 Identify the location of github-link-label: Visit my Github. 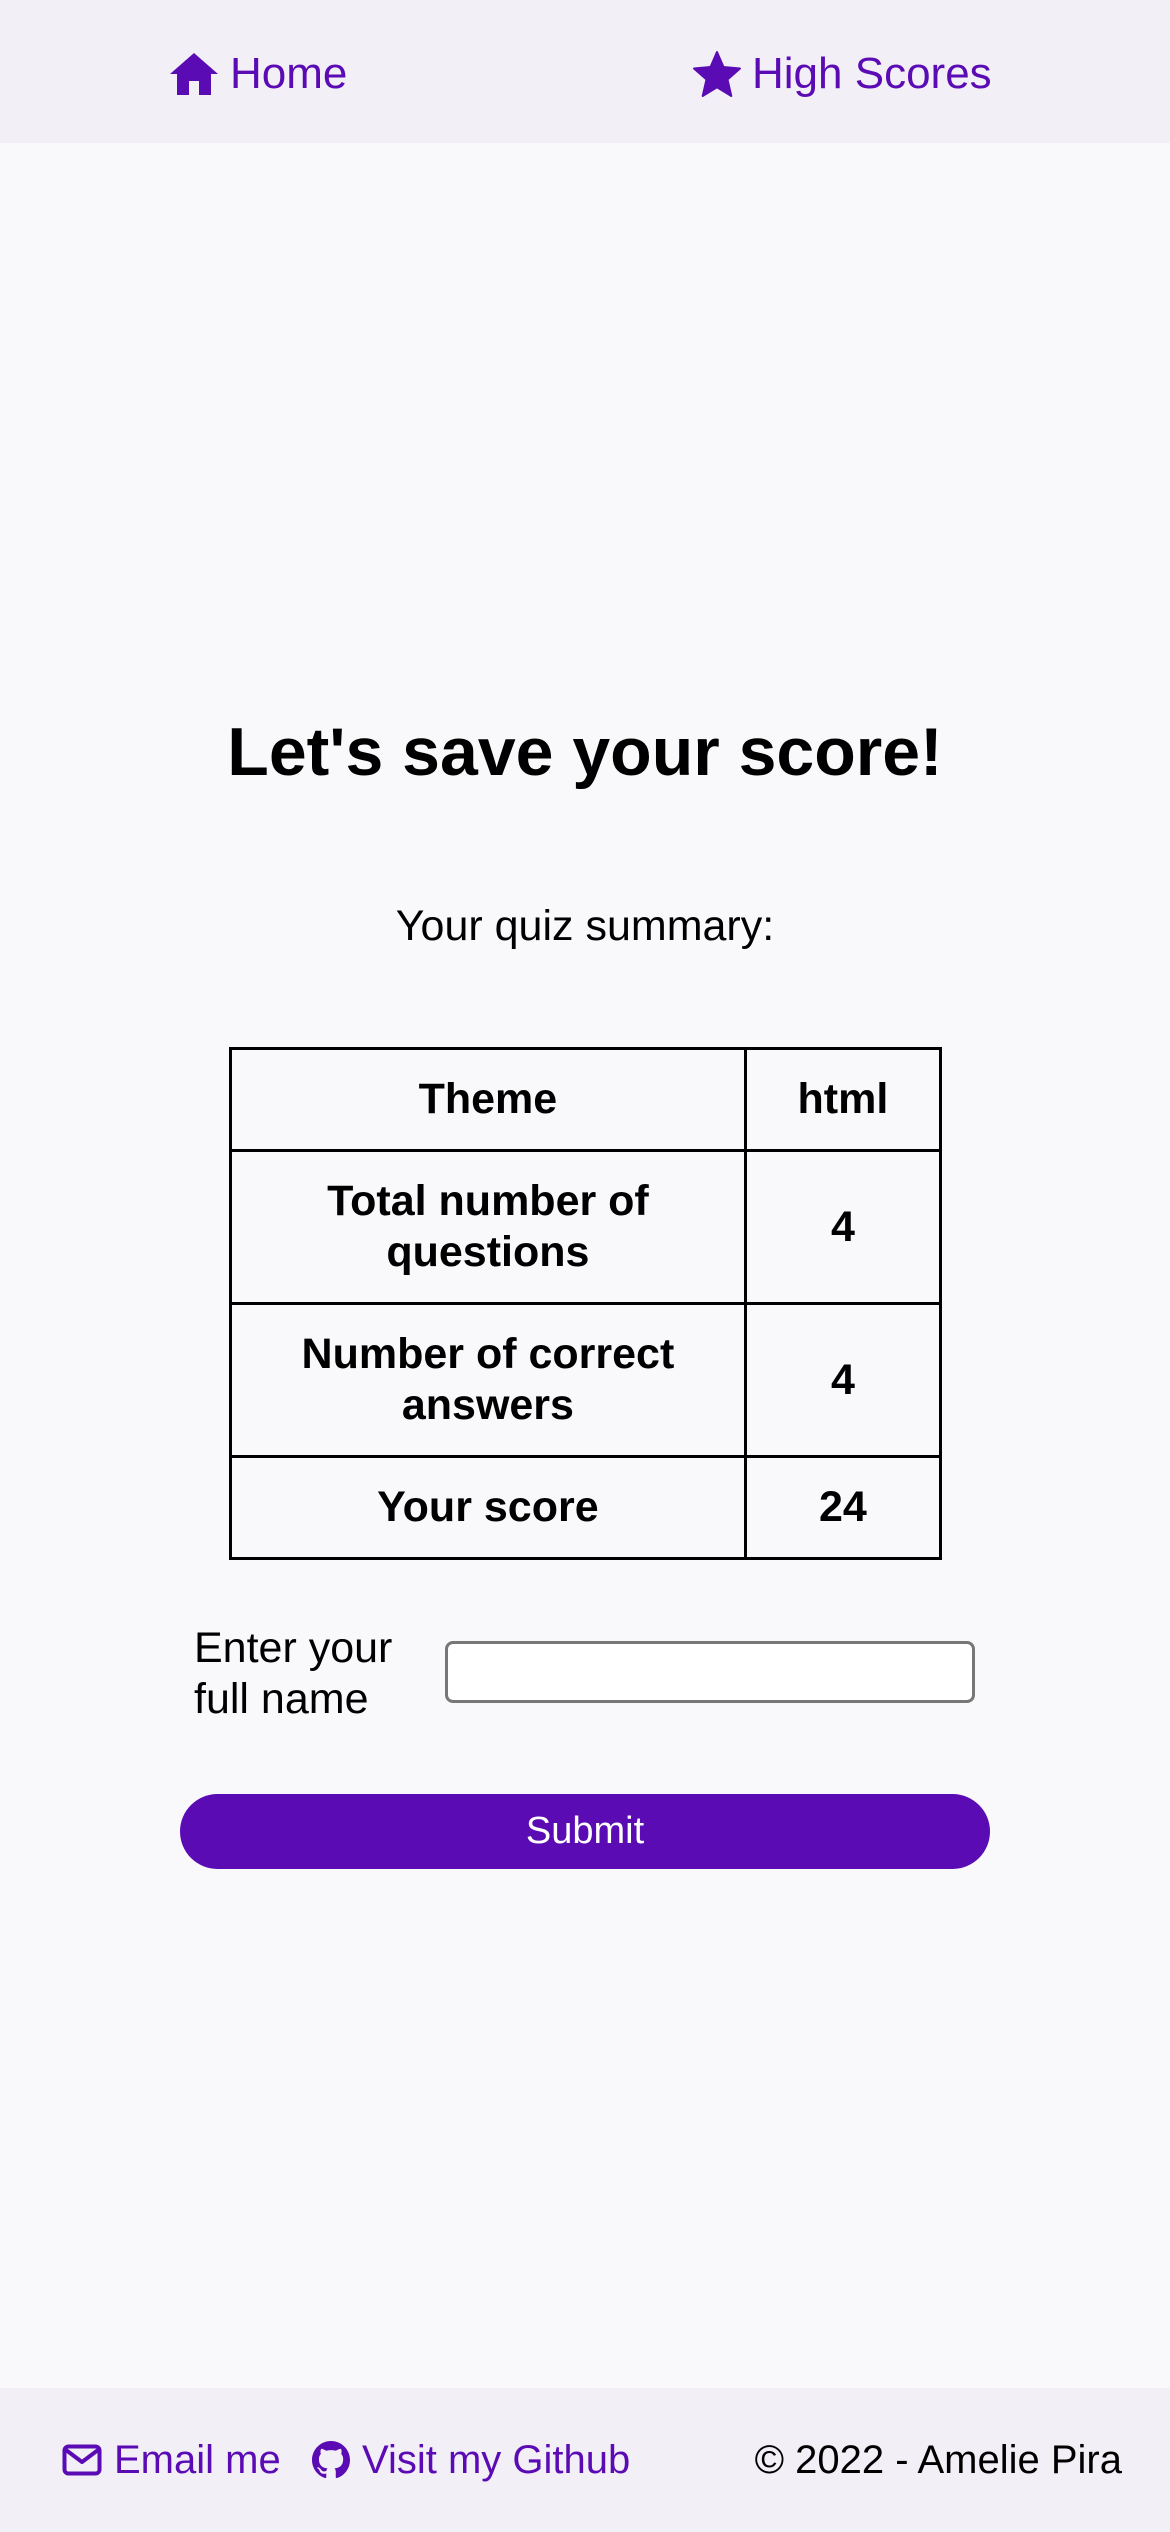
(496, 2459).